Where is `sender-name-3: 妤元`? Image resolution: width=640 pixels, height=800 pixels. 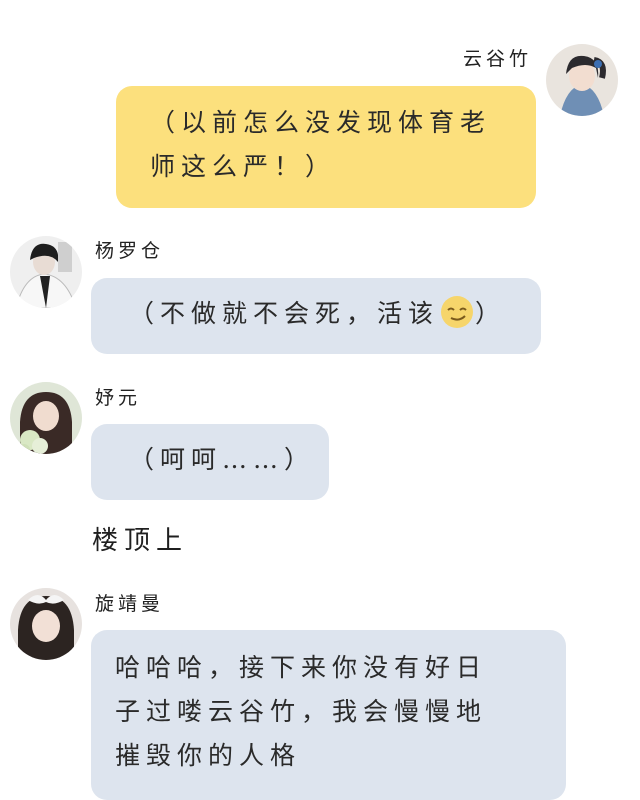
sender-name-3: 妤元 is located at coordinates (118, 398).